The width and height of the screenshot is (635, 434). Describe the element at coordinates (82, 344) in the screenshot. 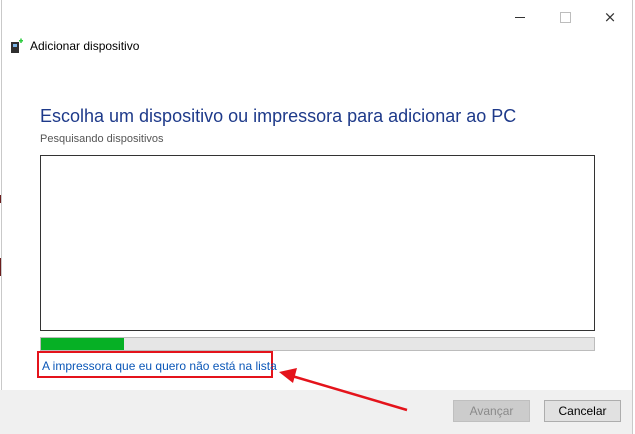

I see `progress-fill` at that location.